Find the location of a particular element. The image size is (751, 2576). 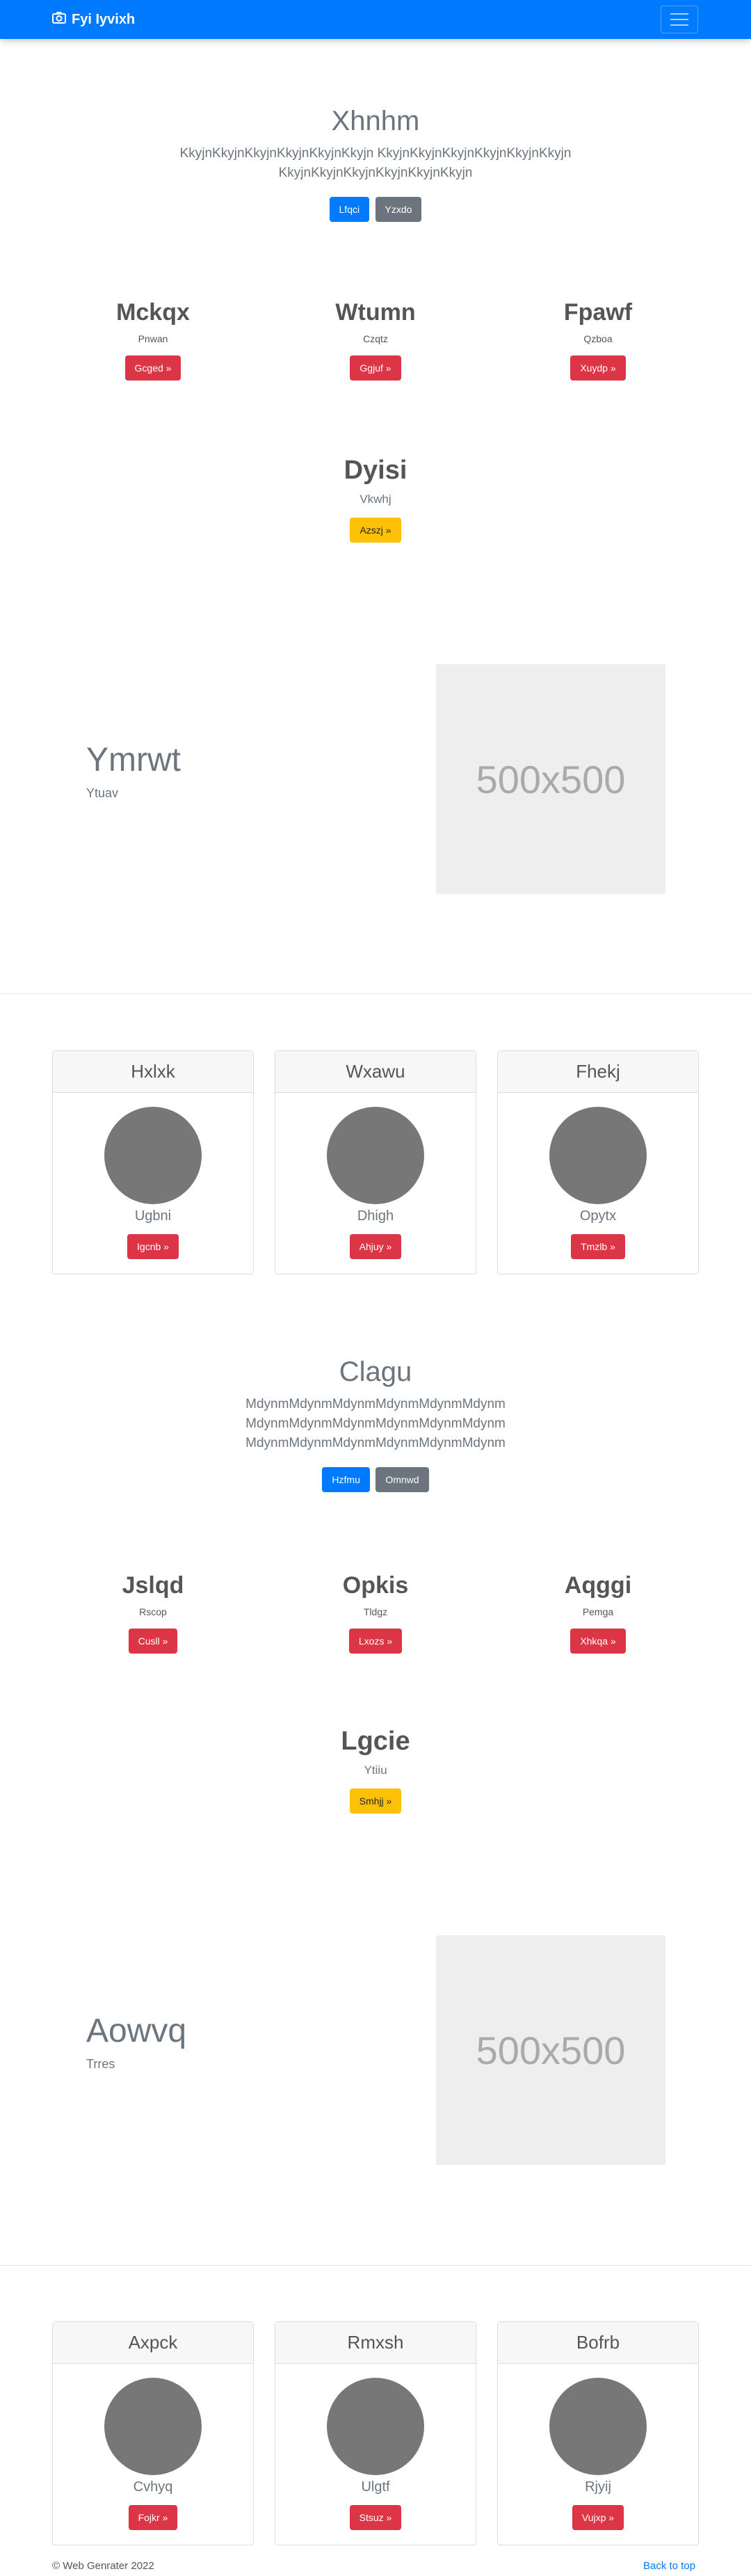

feature-subtitle: Trres is located at coordinates (100, 2064).